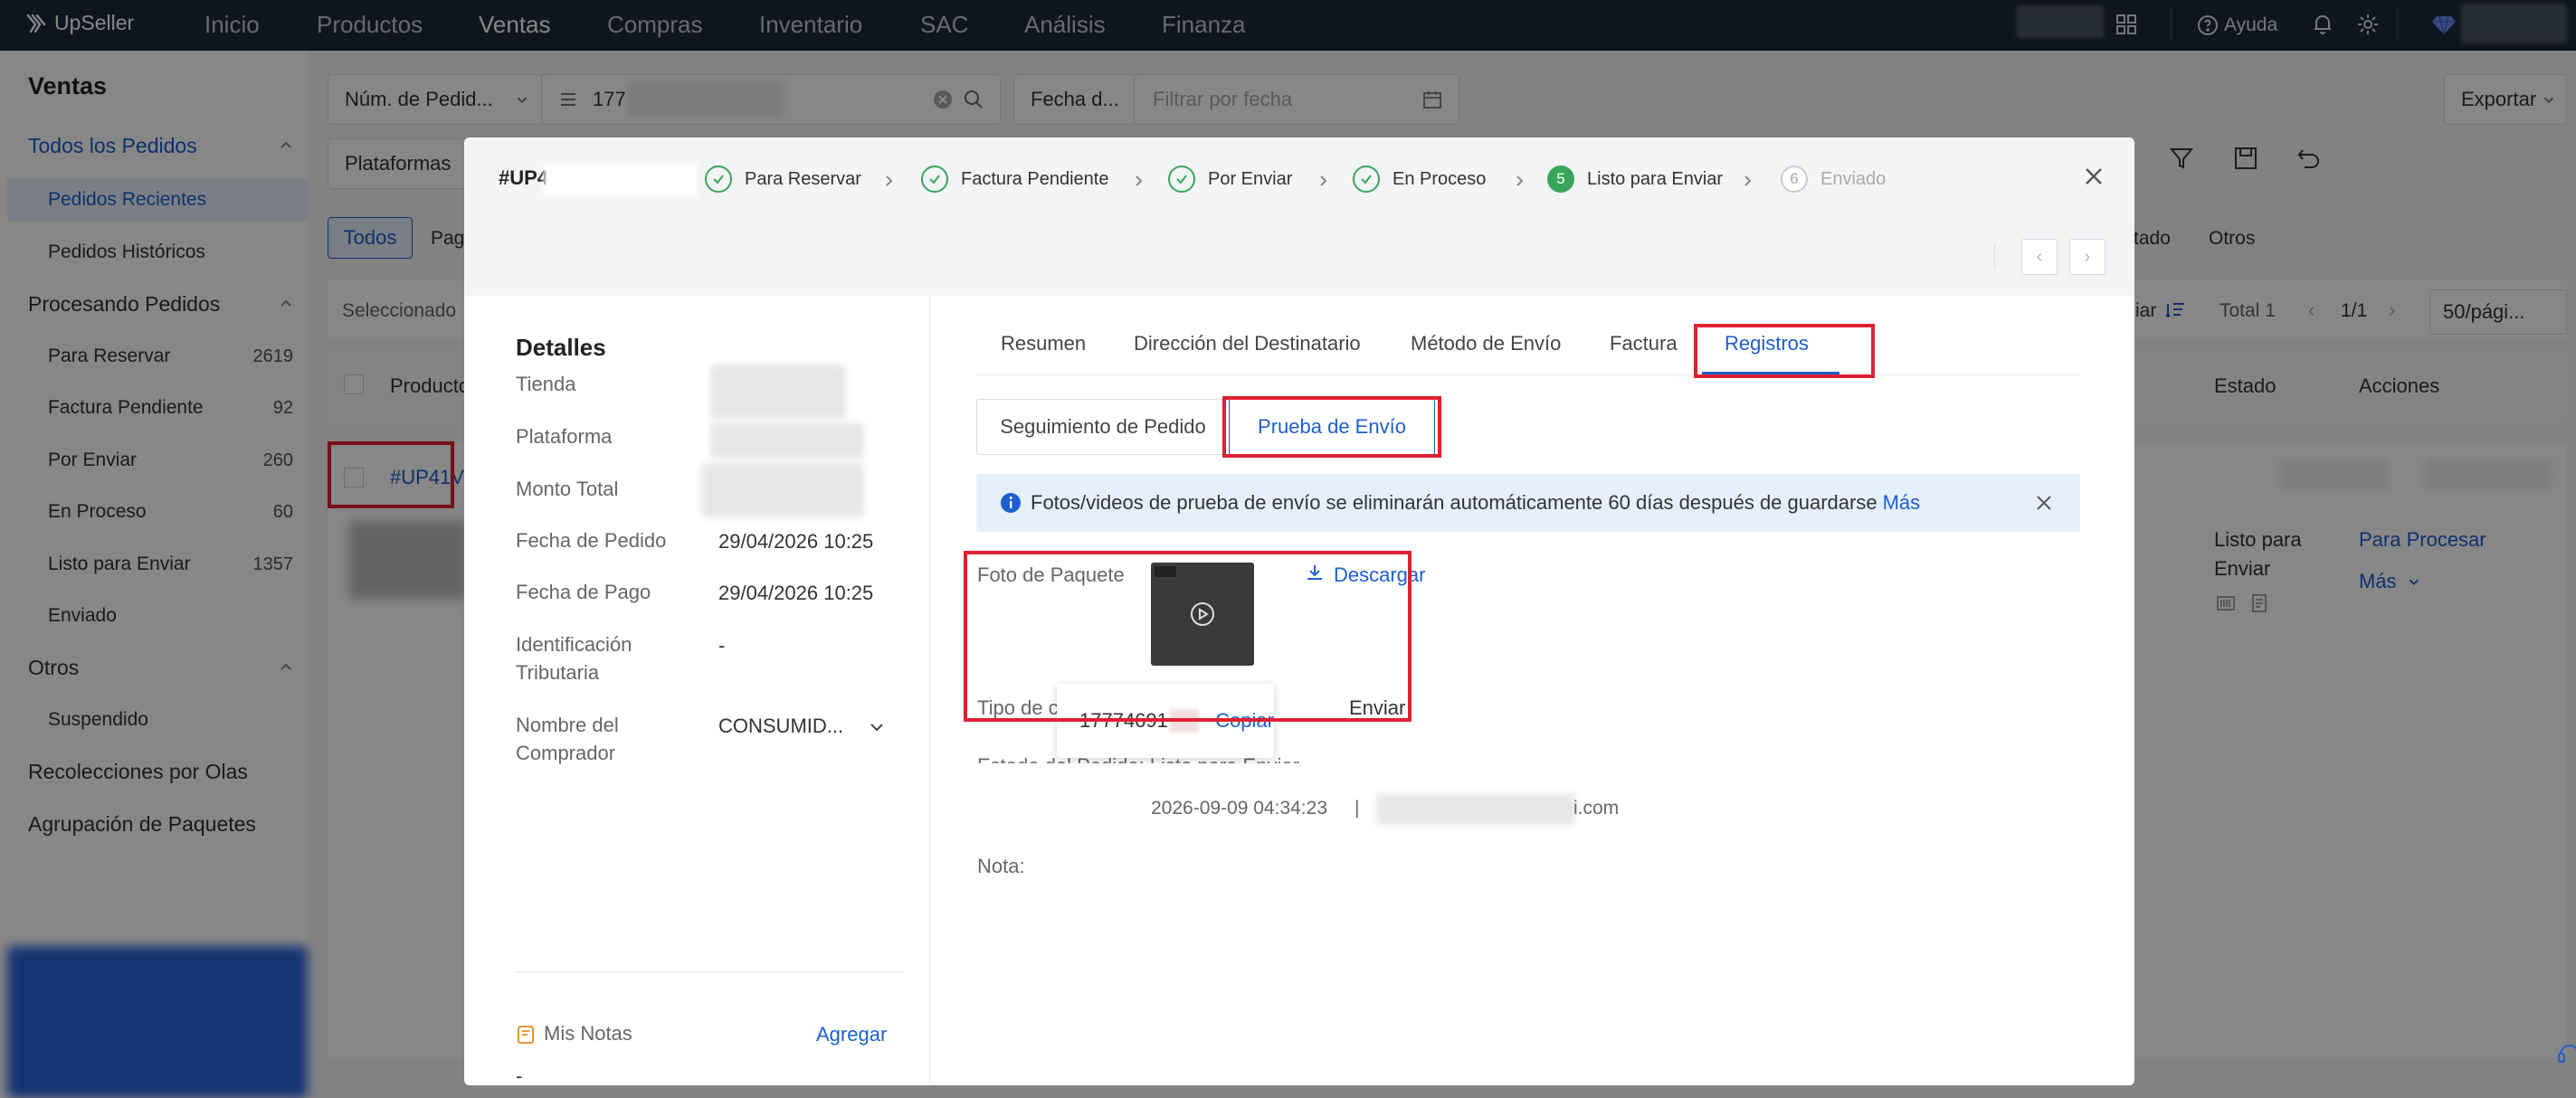 The width and height of the screenshot is (2576, 1098). What do you see at coordinates (796, 541) in the screenshot?
I see `order-date-value: 29/04/2026 10:25` at bounding box center [796, 541].